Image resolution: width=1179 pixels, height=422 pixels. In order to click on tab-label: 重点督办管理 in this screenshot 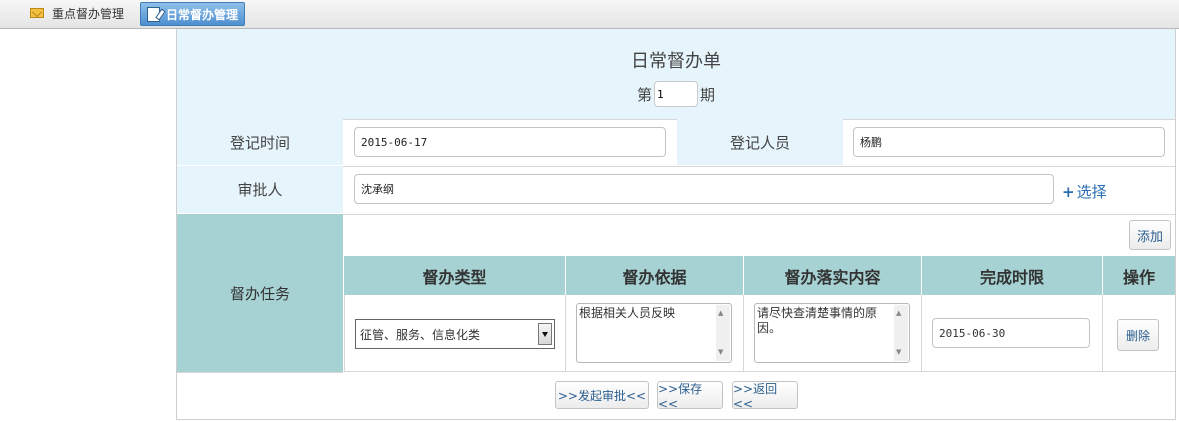, I will do `click(88, 13)`.